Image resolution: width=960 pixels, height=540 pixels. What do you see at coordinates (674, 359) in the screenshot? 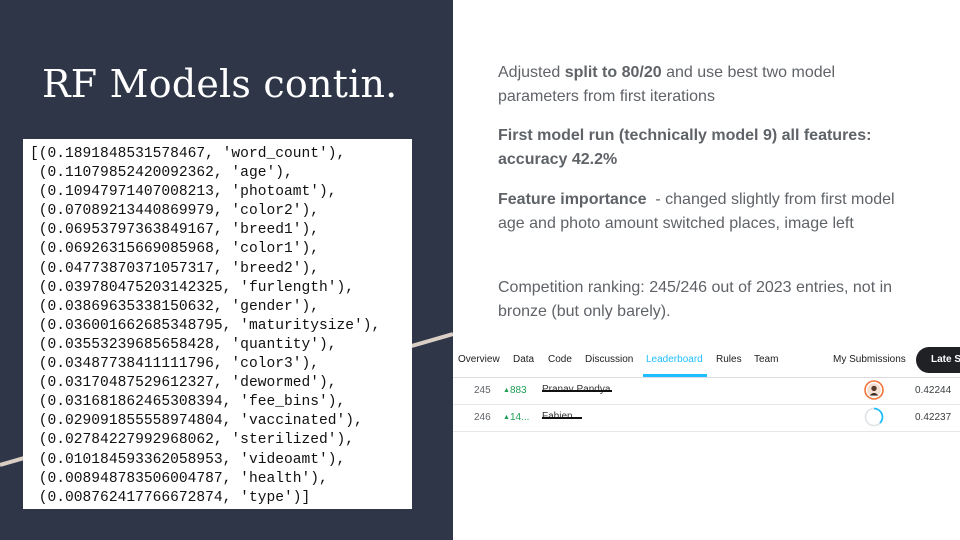
I see `tab-leaderboard: Leaderboard` at bounding box center [674, 359].